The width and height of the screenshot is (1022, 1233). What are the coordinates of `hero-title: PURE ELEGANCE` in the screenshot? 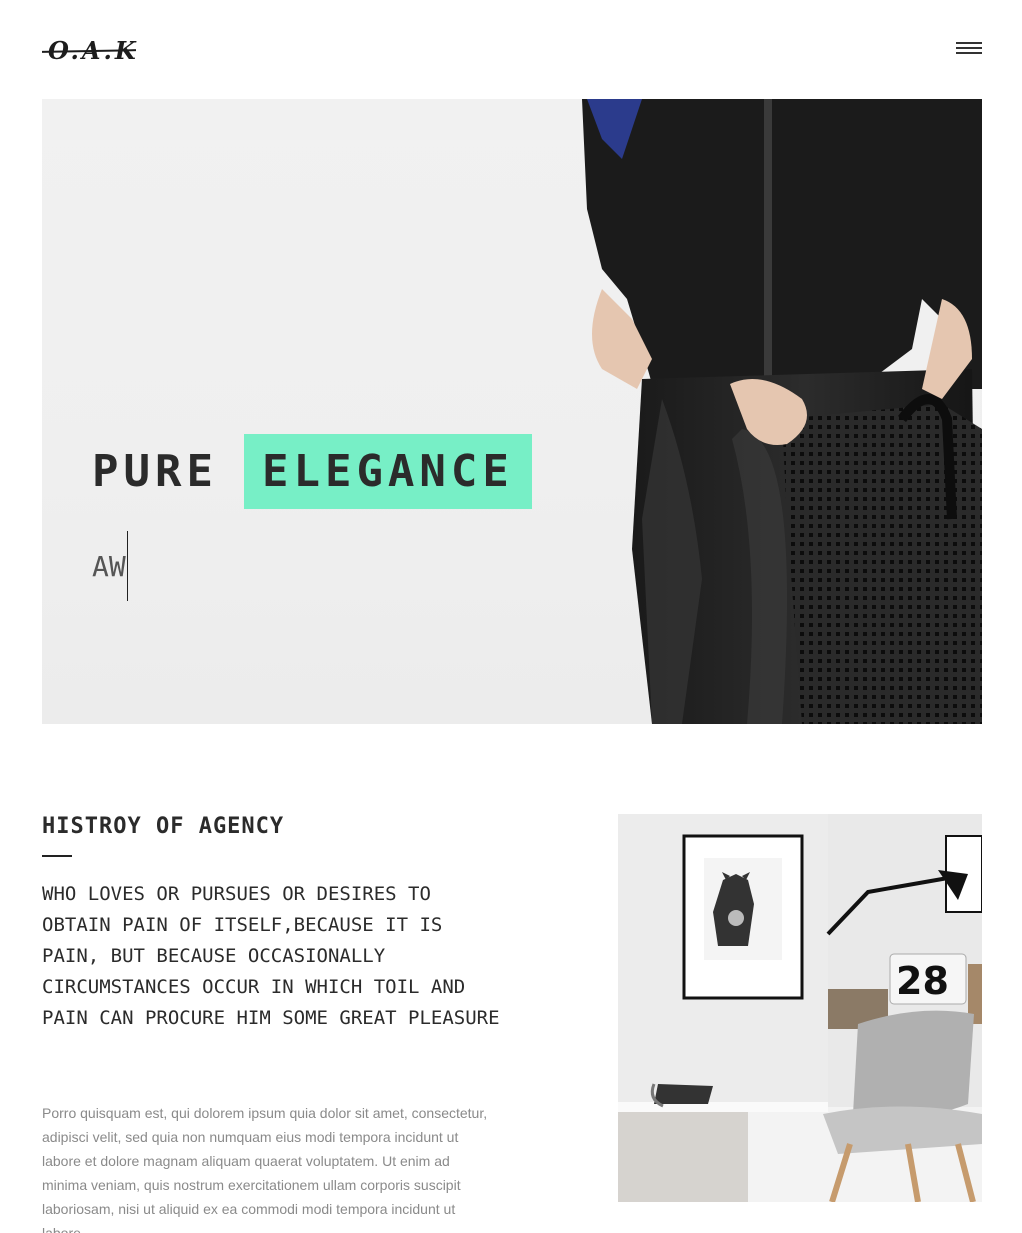 It's located at (312, 471).